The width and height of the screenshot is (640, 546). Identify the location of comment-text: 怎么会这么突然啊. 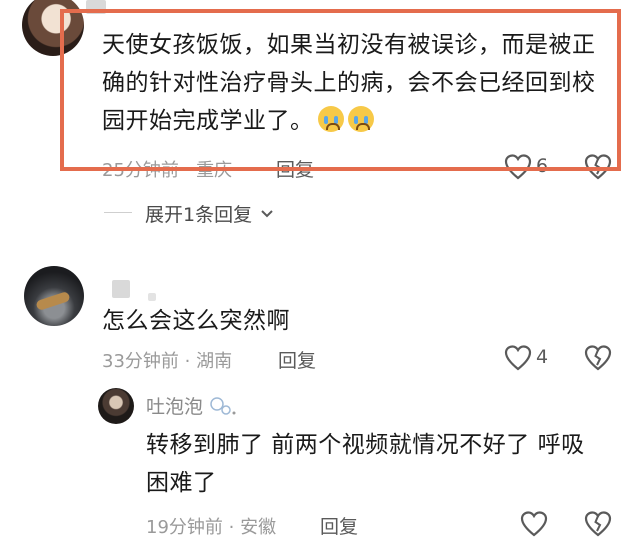
(196, 321).